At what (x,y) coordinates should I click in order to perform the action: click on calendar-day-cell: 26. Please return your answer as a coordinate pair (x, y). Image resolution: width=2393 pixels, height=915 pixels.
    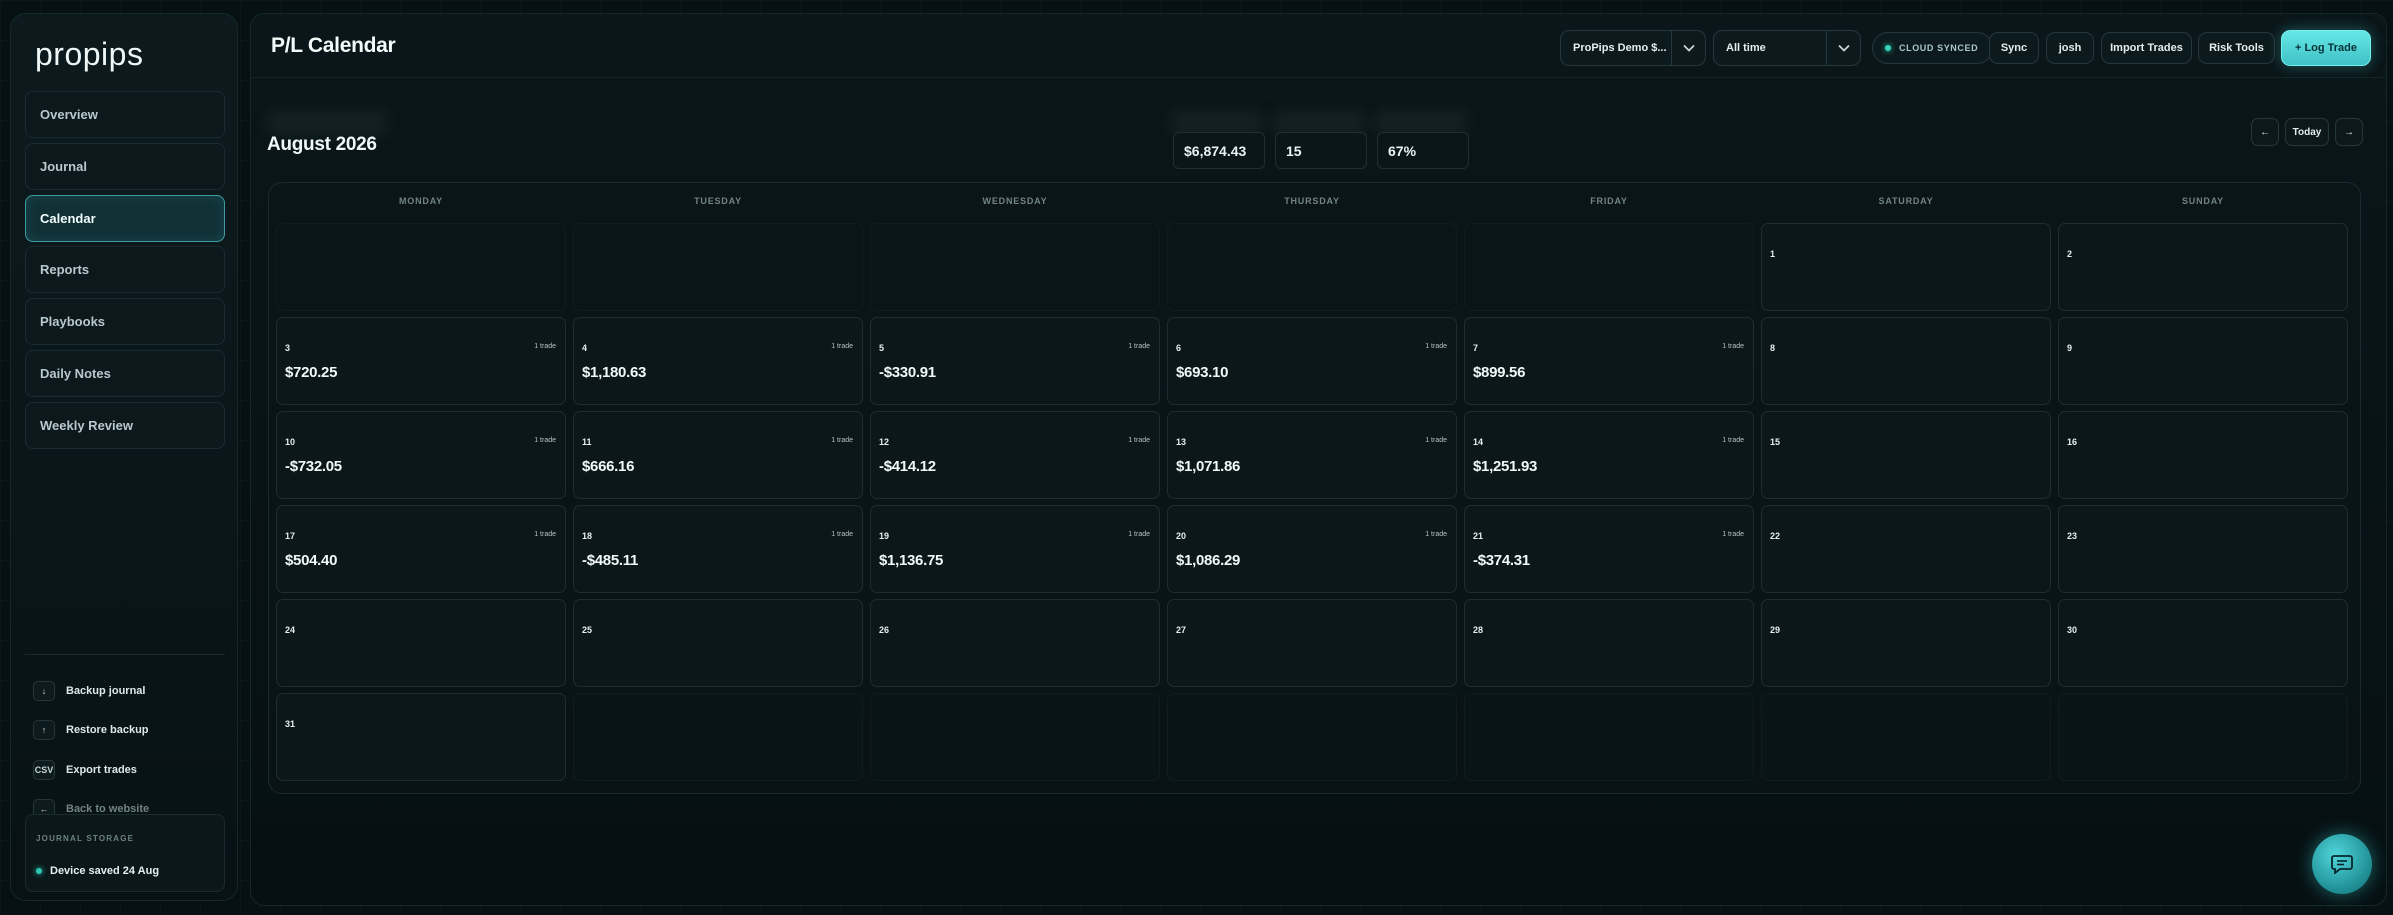
    Looking at the image, I should click on (1015, 643).